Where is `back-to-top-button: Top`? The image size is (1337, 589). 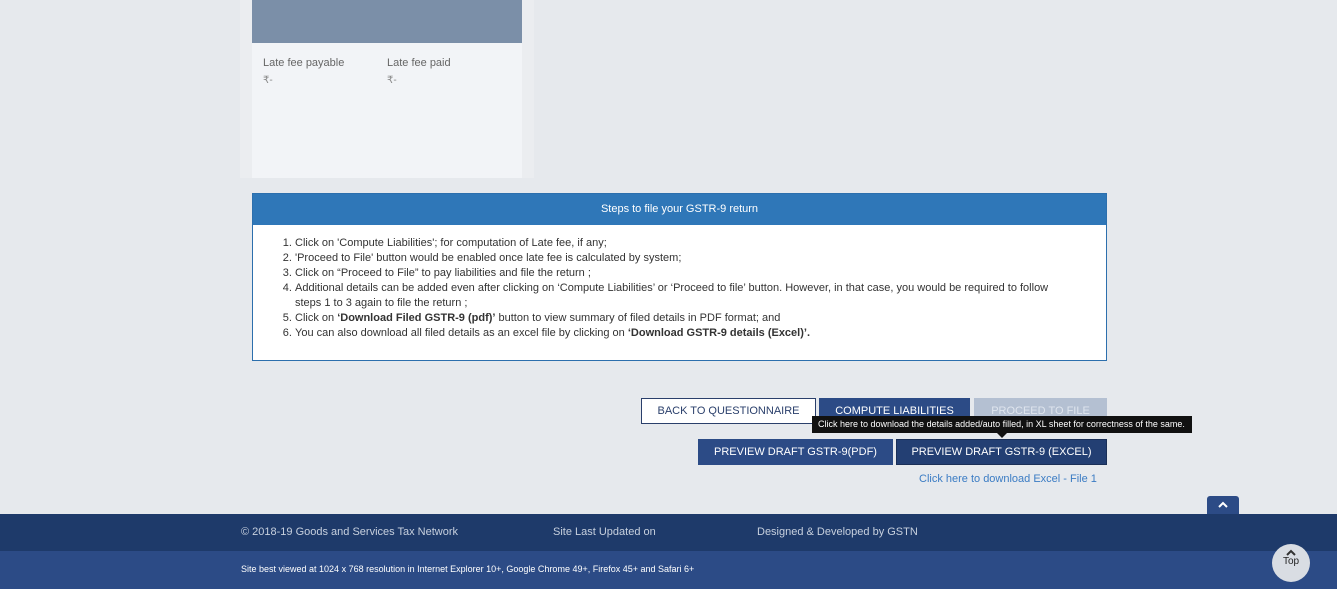
back-to-top-button: Top is located at coordinates (1291, 563).